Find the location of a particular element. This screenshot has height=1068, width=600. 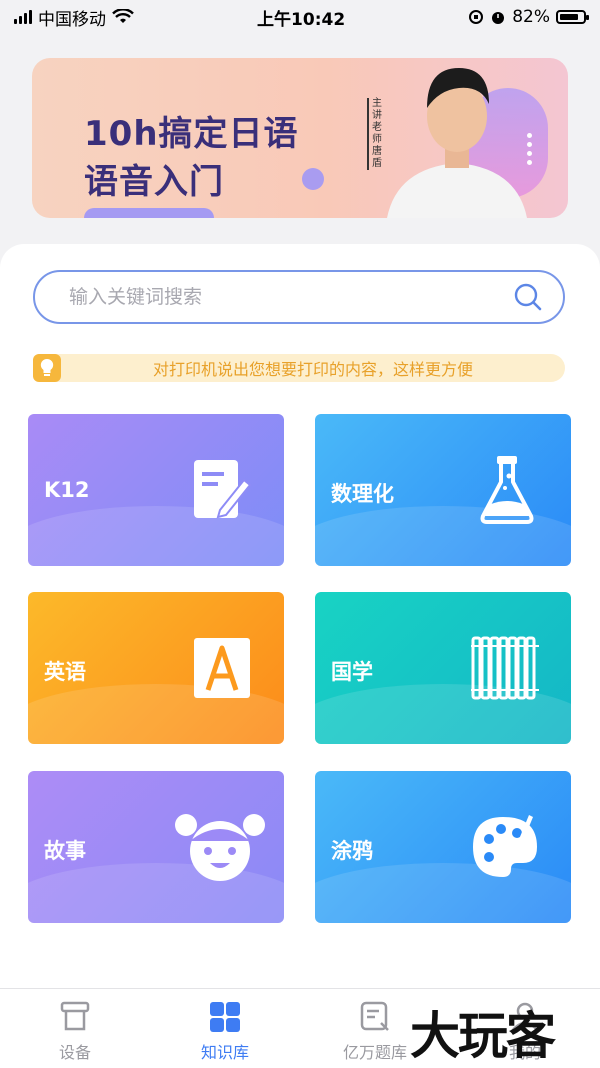

flask-icon is located at coordinates (507, 490).